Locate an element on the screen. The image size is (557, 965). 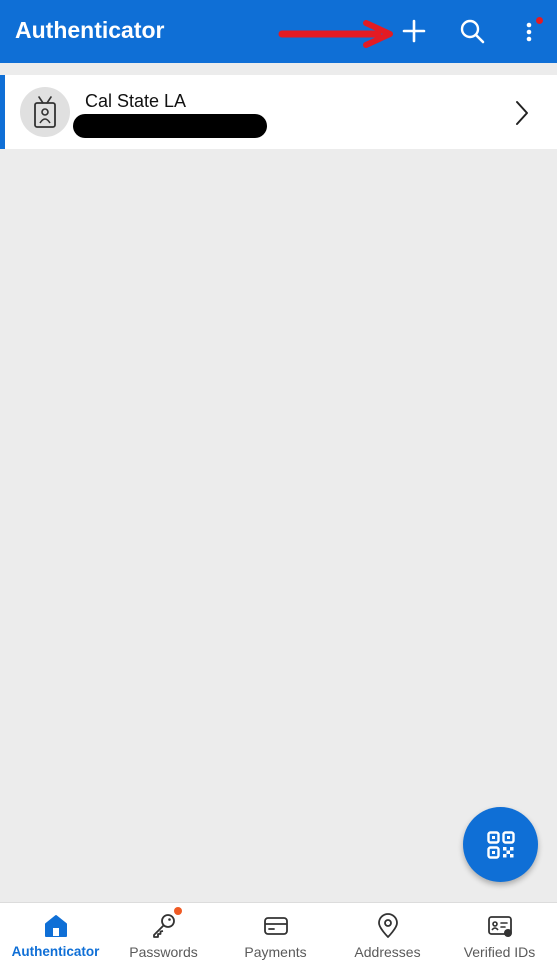
chevron-right-icon is located at coordinates (522, 113).